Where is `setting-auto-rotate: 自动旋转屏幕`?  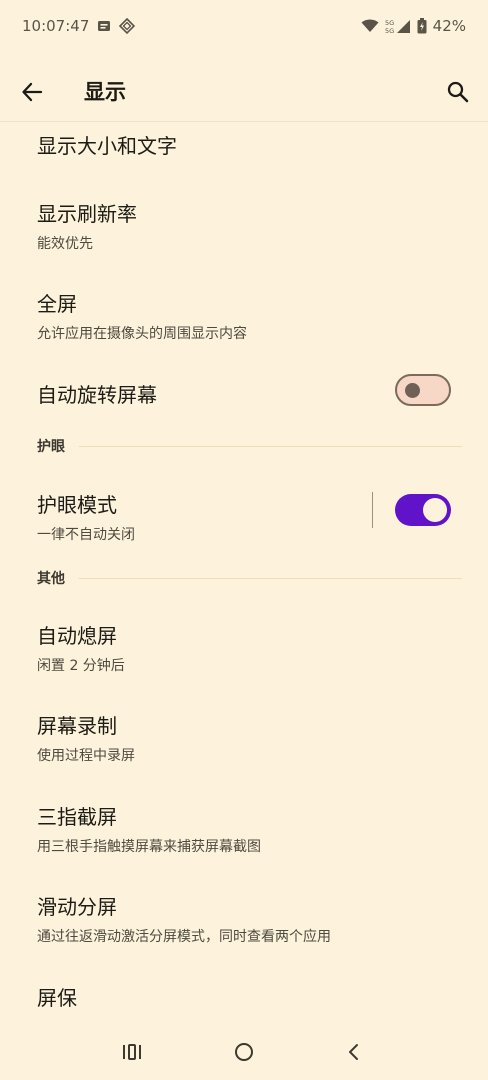
setting-auto-rotate: 自动旋转屏幕 is located at coordinates (202, 393).